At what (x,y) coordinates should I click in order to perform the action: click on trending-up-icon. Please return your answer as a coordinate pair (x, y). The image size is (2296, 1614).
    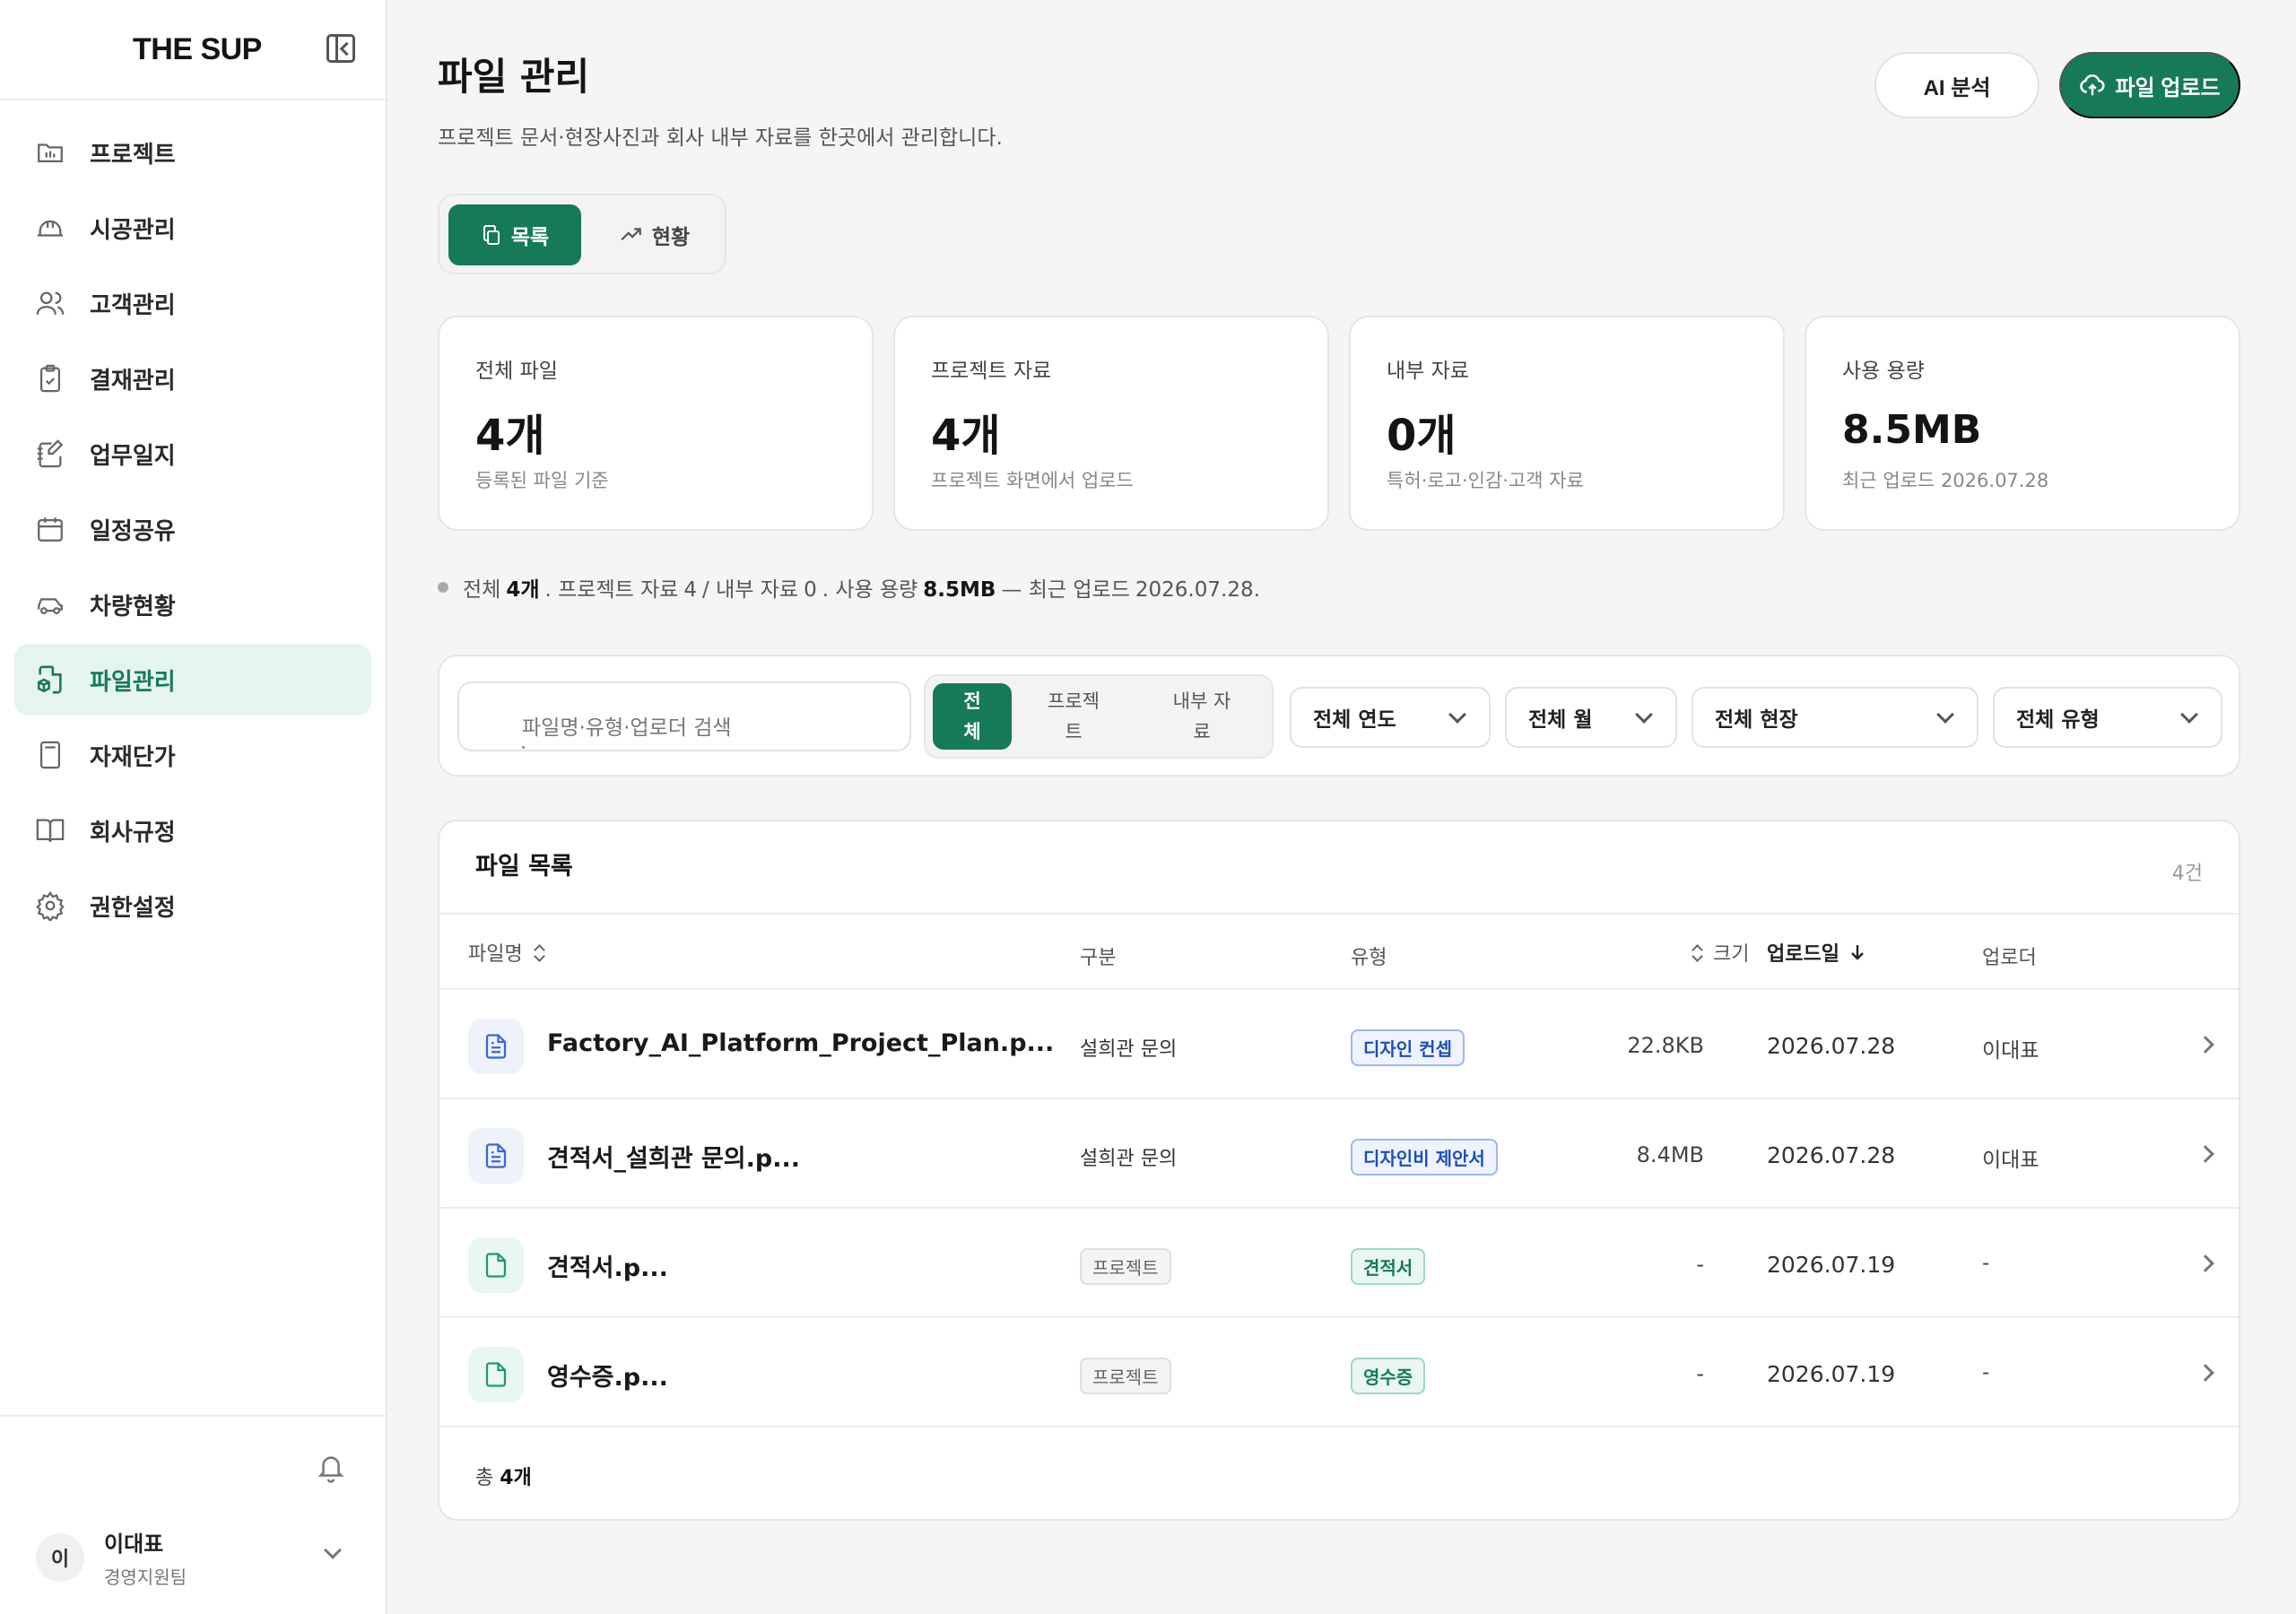
    Looking at the image, I should click on (631, 234).